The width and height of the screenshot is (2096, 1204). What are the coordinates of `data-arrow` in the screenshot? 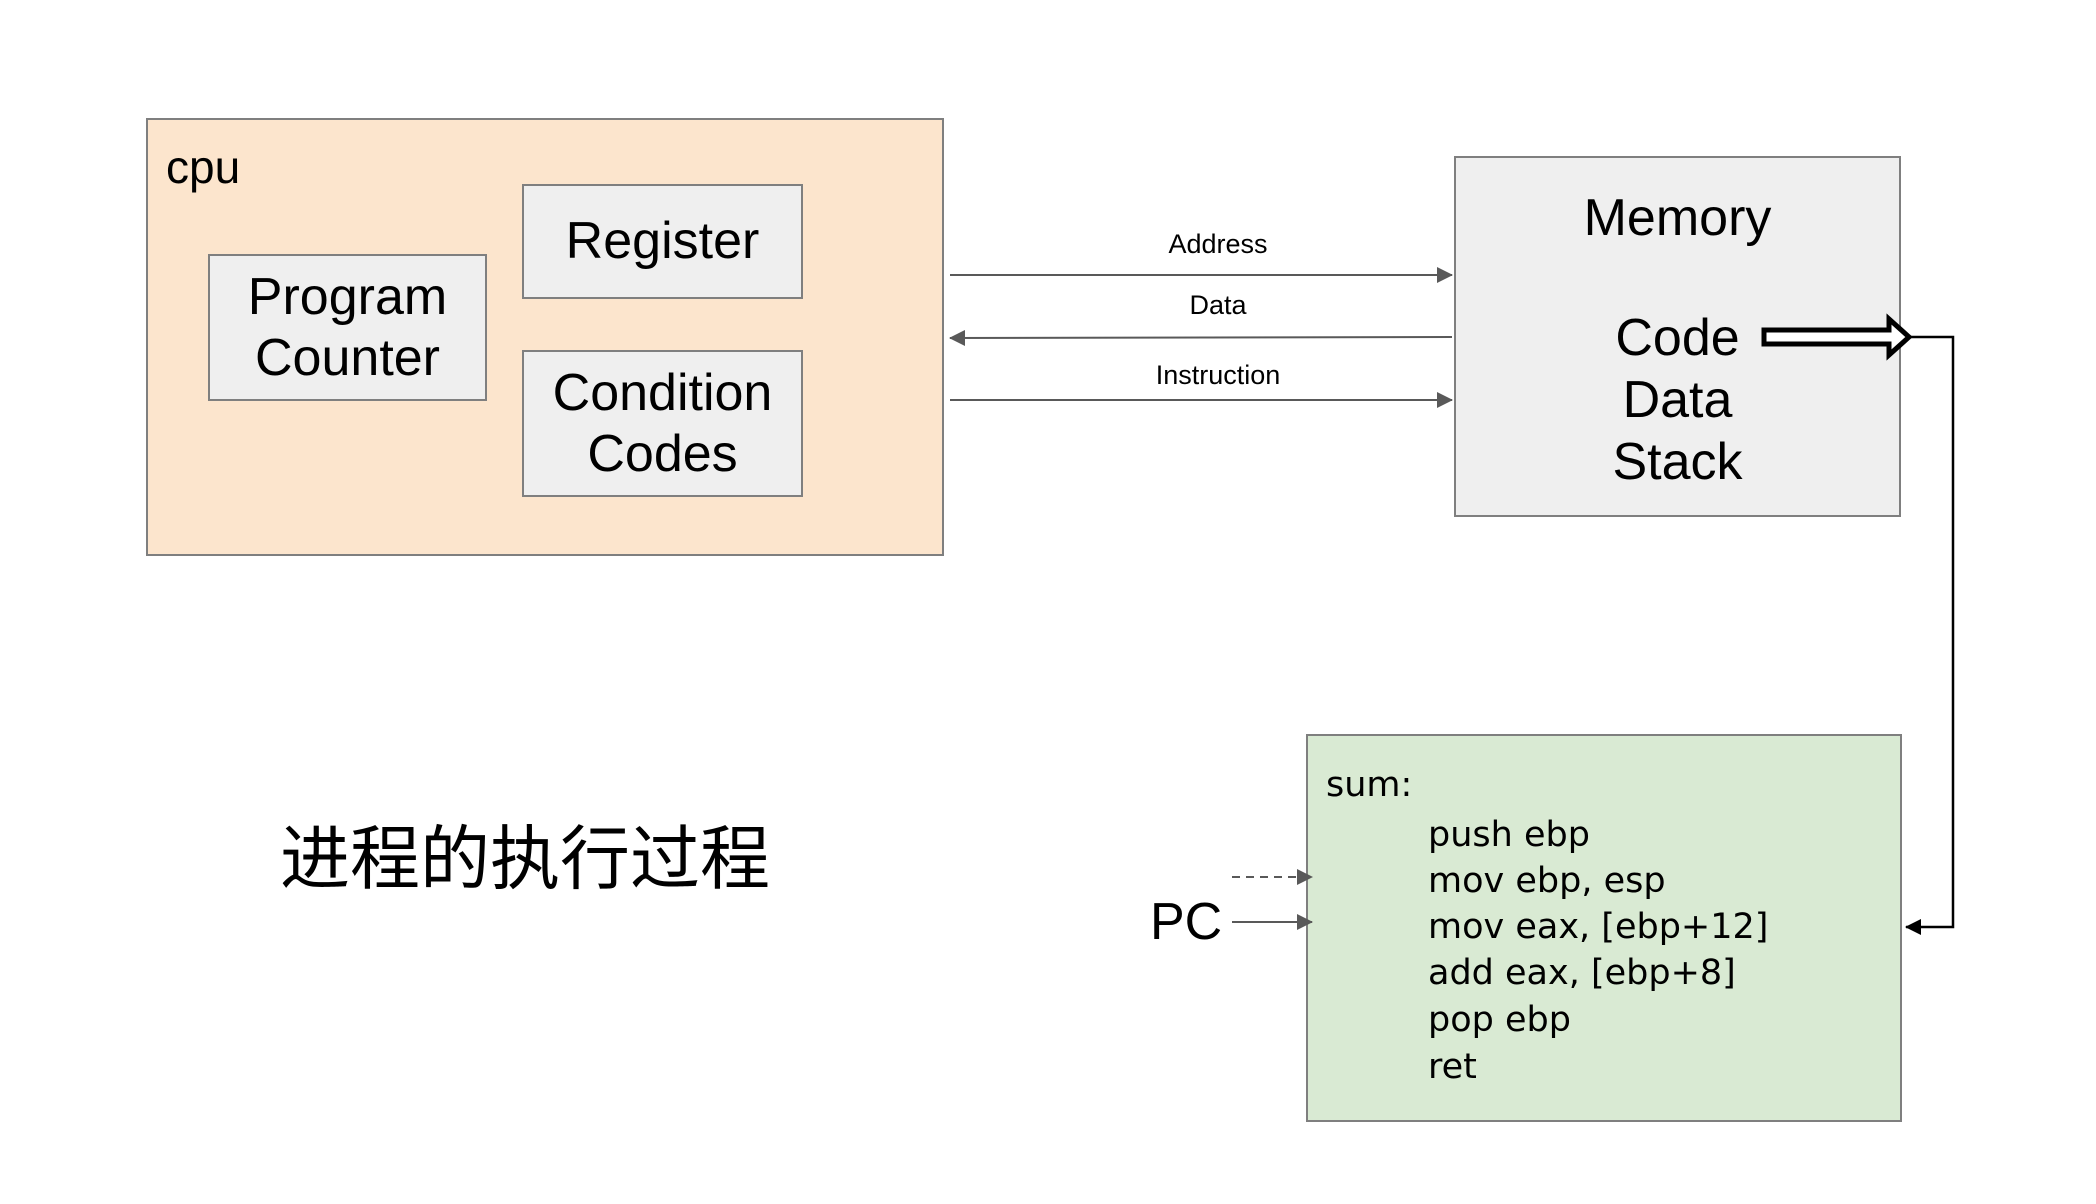 It's located at (1201, 337).